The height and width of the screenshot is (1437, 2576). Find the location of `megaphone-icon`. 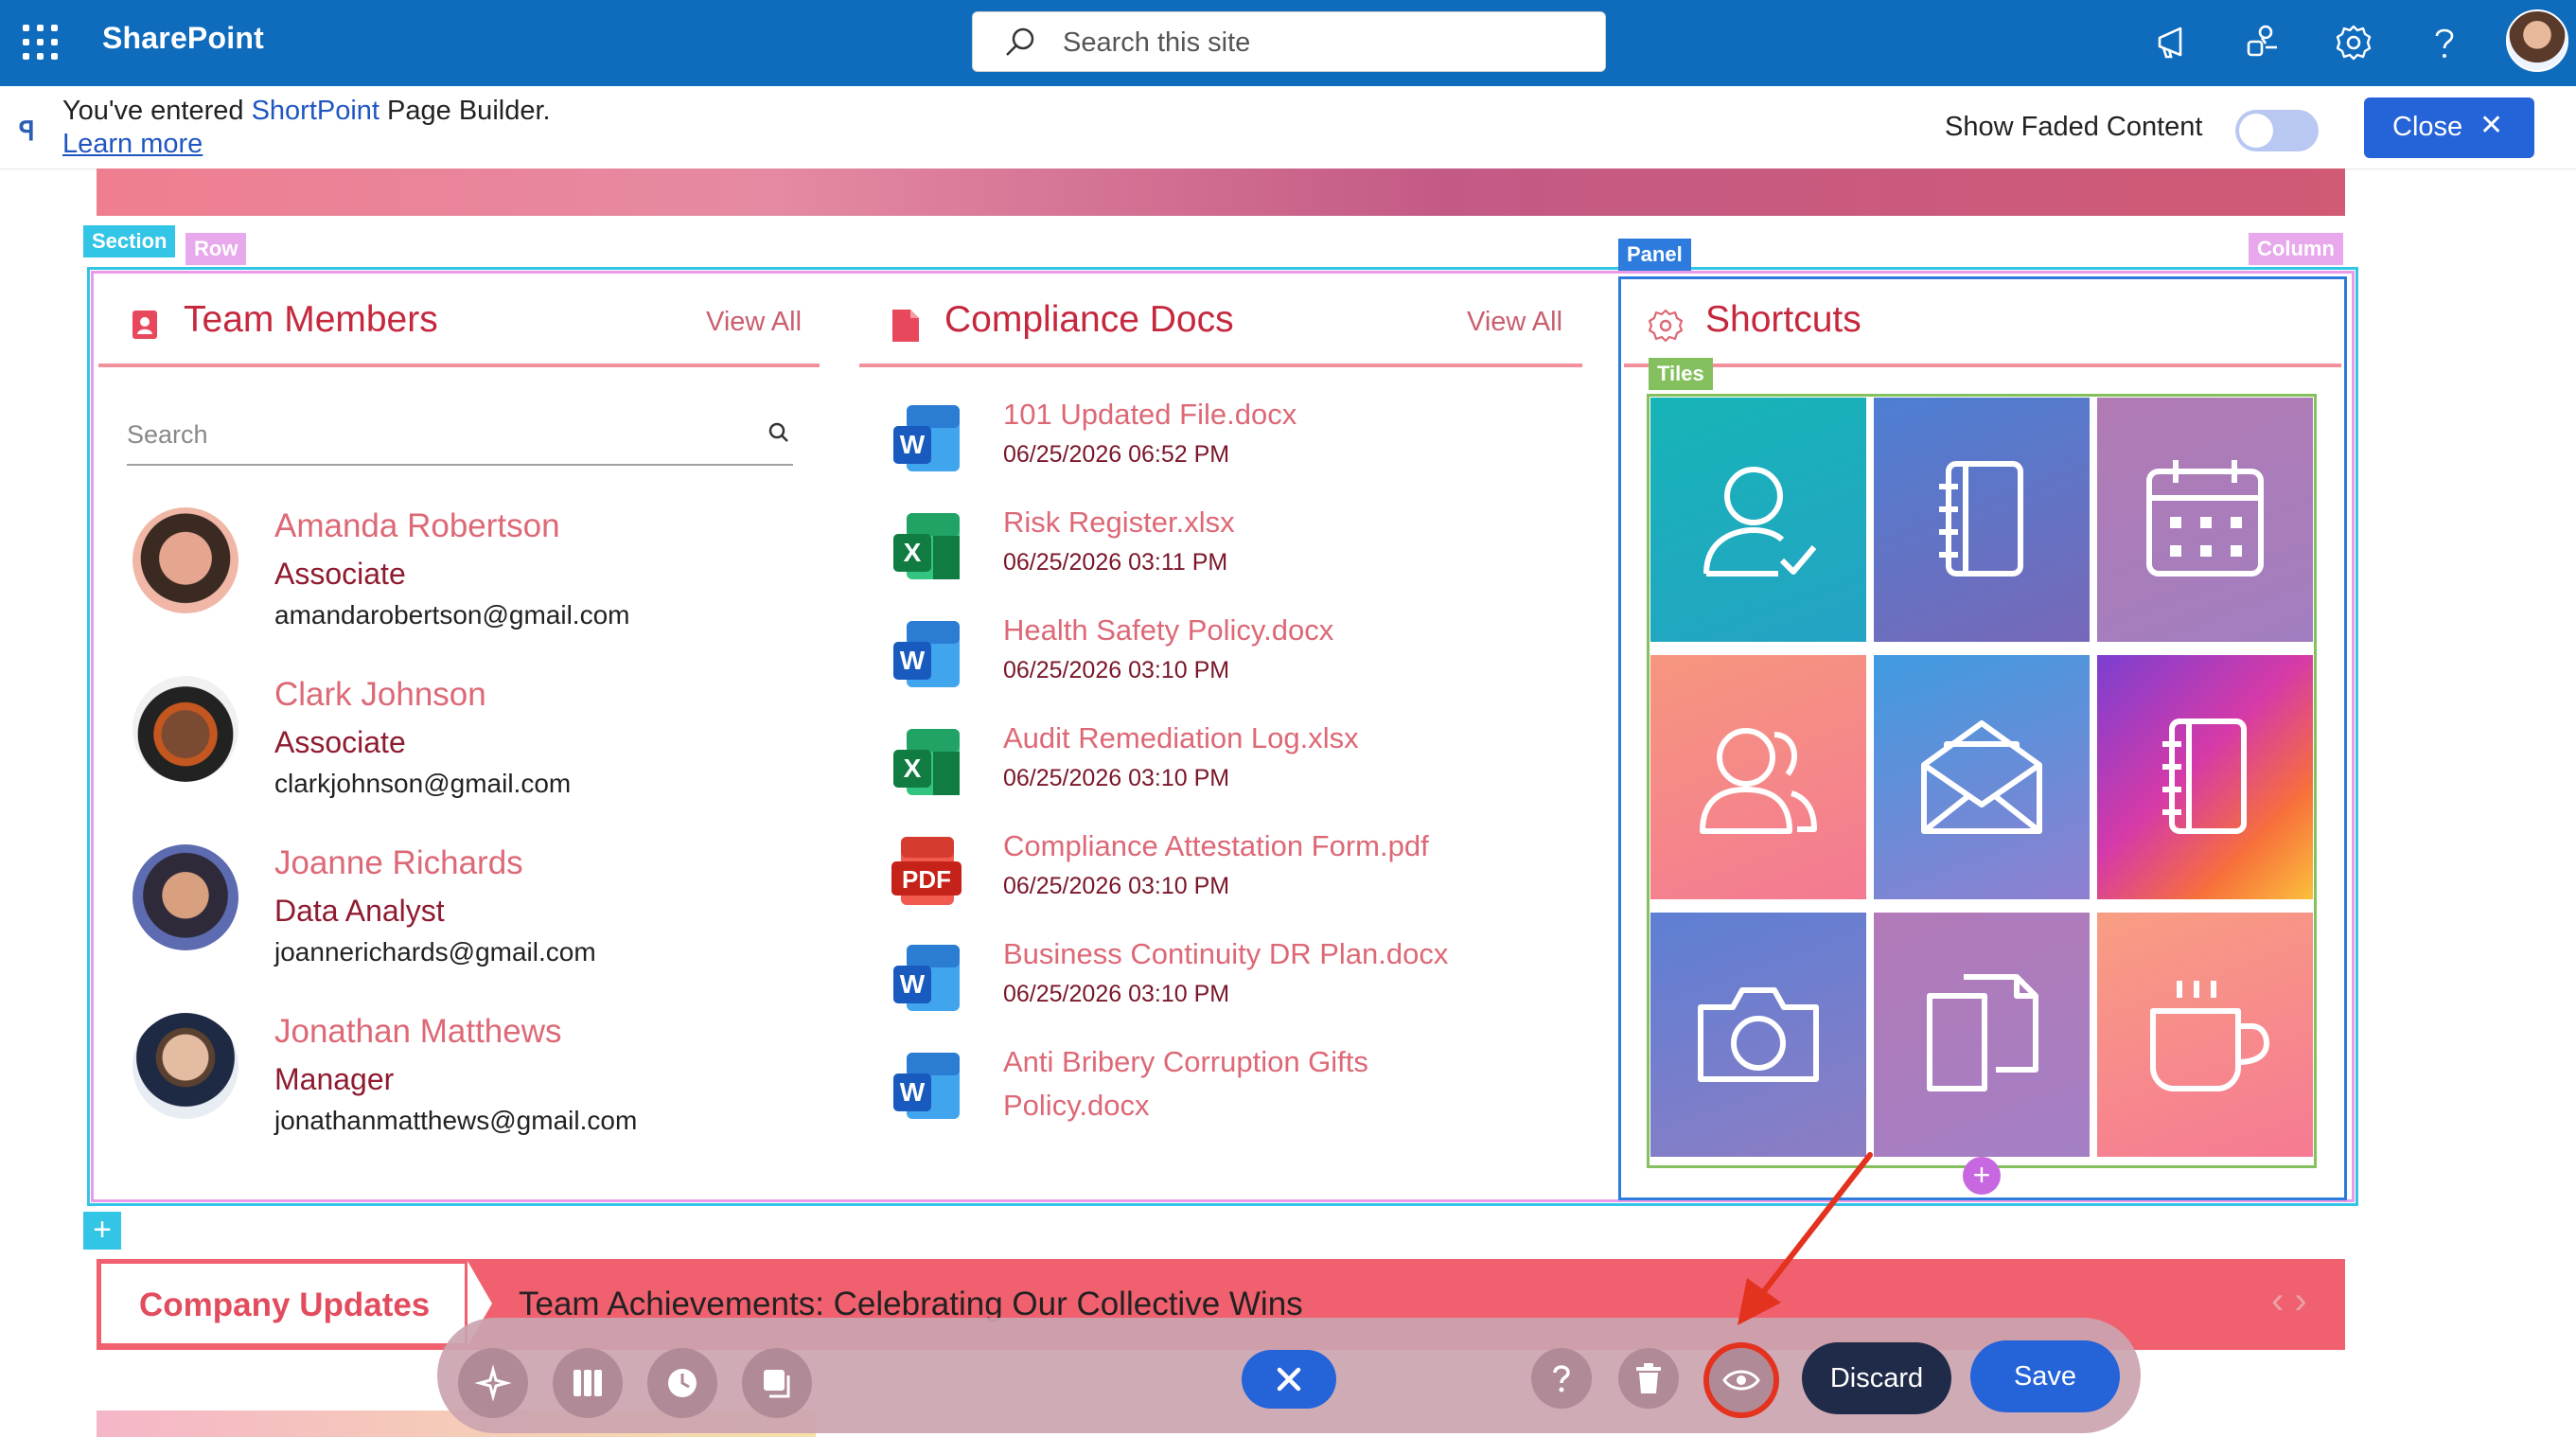

megaphone-icon is located at coordinates (2174, 42).